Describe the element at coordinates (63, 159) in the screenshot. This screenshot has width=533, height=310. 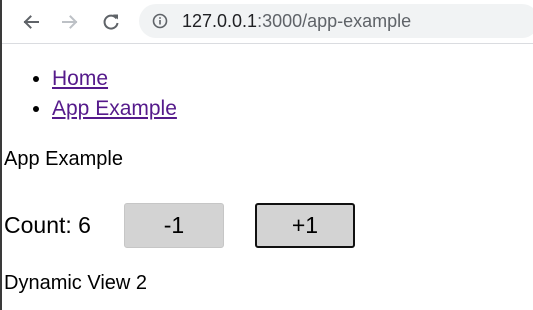
I see `page-title: App Example` at that location.